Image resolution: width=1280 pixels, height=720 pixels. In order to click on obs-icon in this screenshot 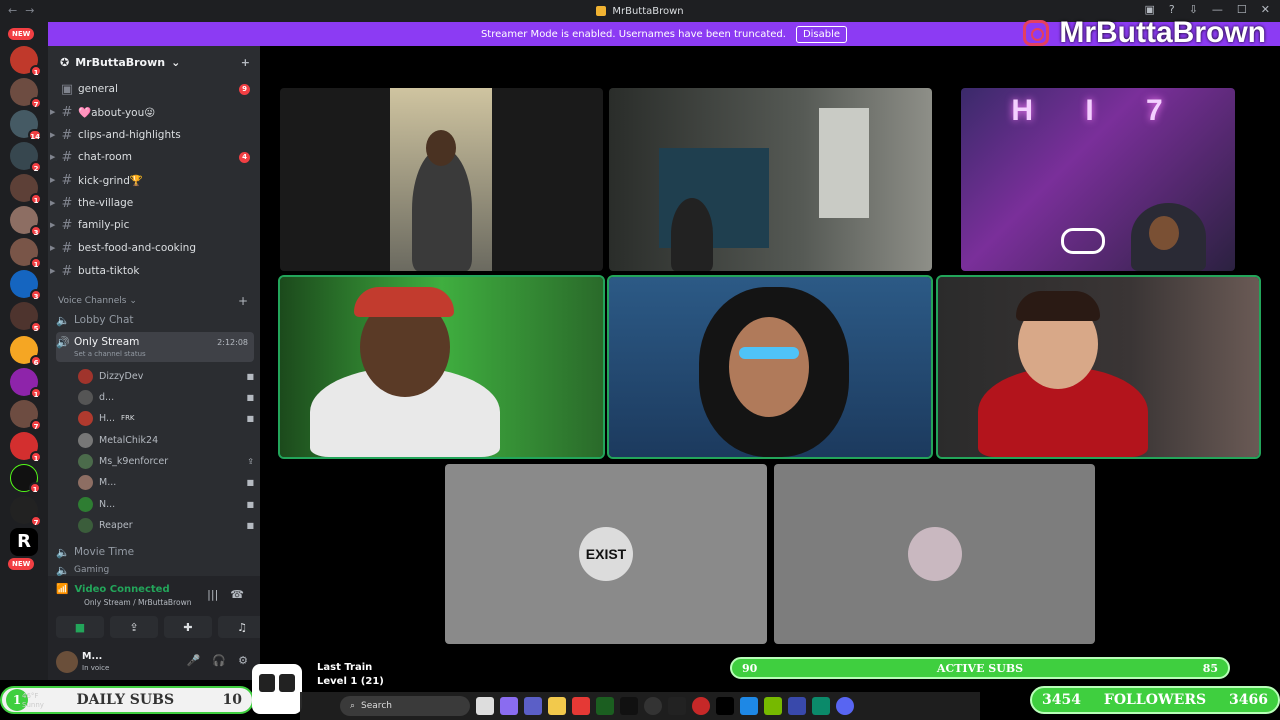, I will do `click(653, 706)`.